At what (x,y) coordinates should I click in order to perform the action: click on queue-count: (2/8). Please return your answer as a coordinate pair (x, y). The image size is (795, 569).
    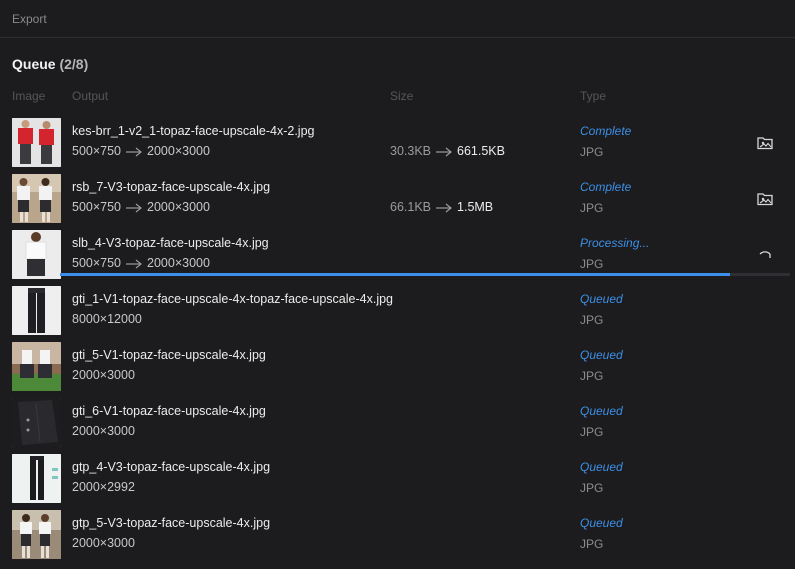
    Looking at the image, I should click on (74, 64).